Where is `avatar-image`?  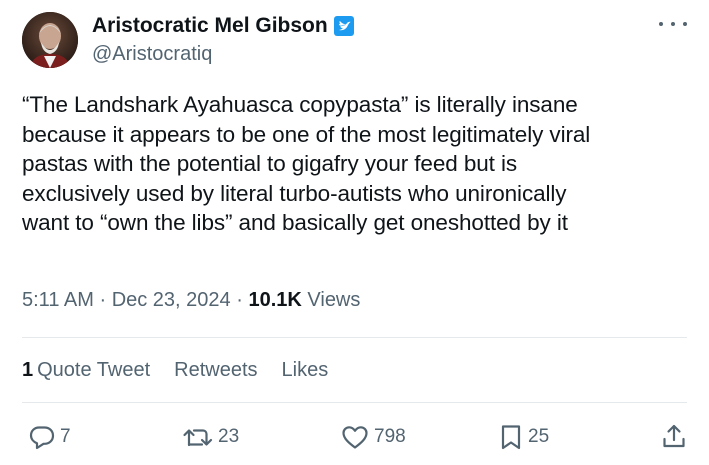 avatar-image is located at coordinates (50, 40).